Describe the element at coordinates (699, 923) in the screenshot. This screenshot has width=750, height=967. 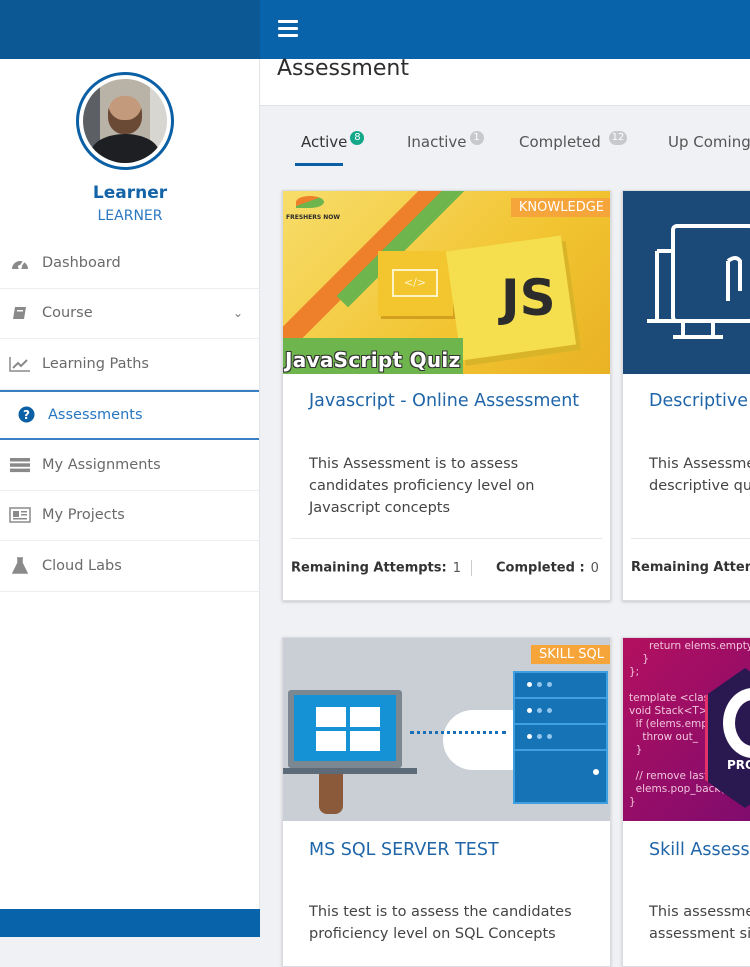
I see `card-description: This assessme assessment si` at that location.